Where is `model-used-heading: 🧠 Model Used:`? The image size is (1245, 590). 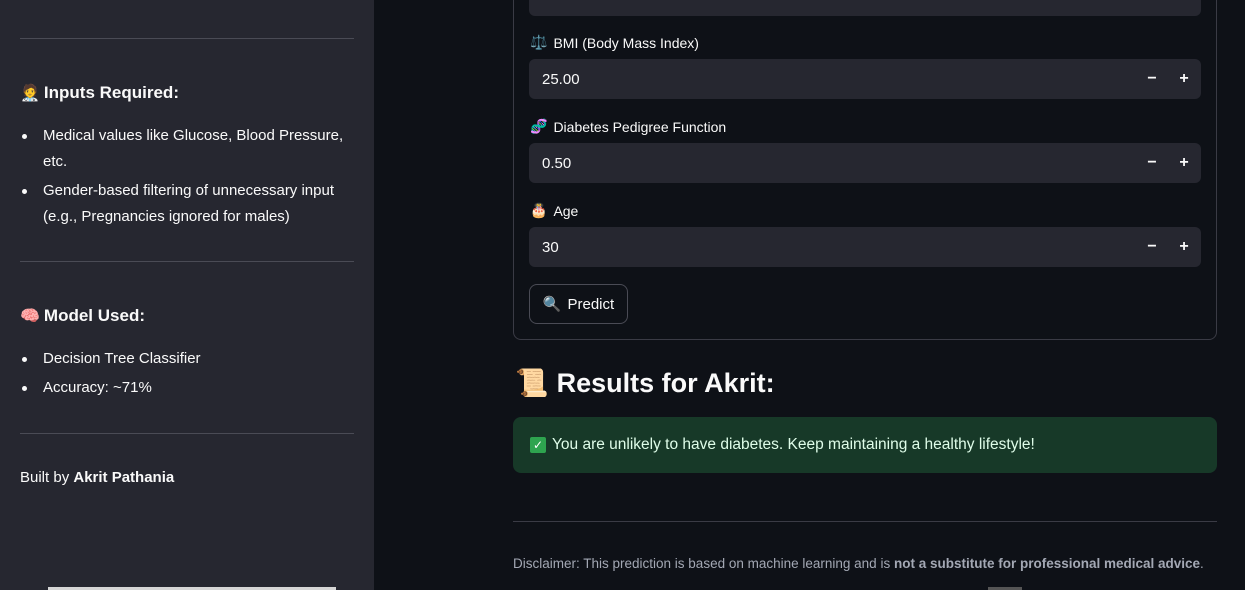 model-used-heading: 🧠 Model Used: is located at coordinates (82, 316).